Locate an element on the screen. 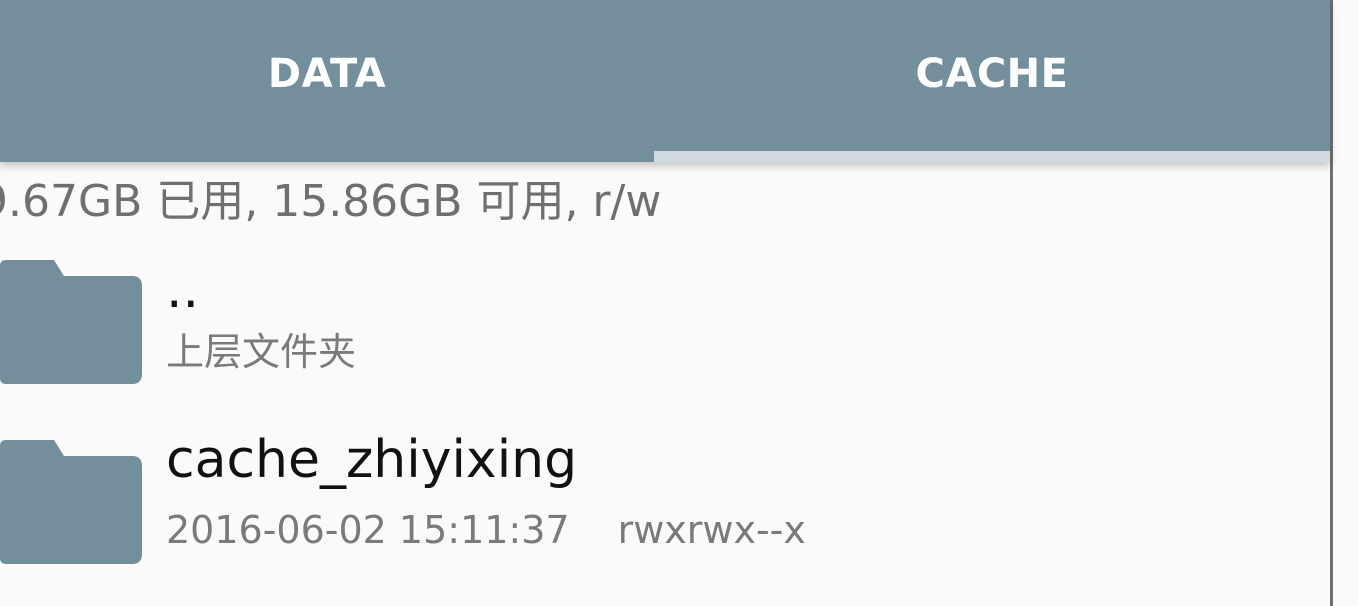 Image resolution: width=1358 pixels, height=606 pixels. tab-cache: CACHE is located at coordinates (992, 76).